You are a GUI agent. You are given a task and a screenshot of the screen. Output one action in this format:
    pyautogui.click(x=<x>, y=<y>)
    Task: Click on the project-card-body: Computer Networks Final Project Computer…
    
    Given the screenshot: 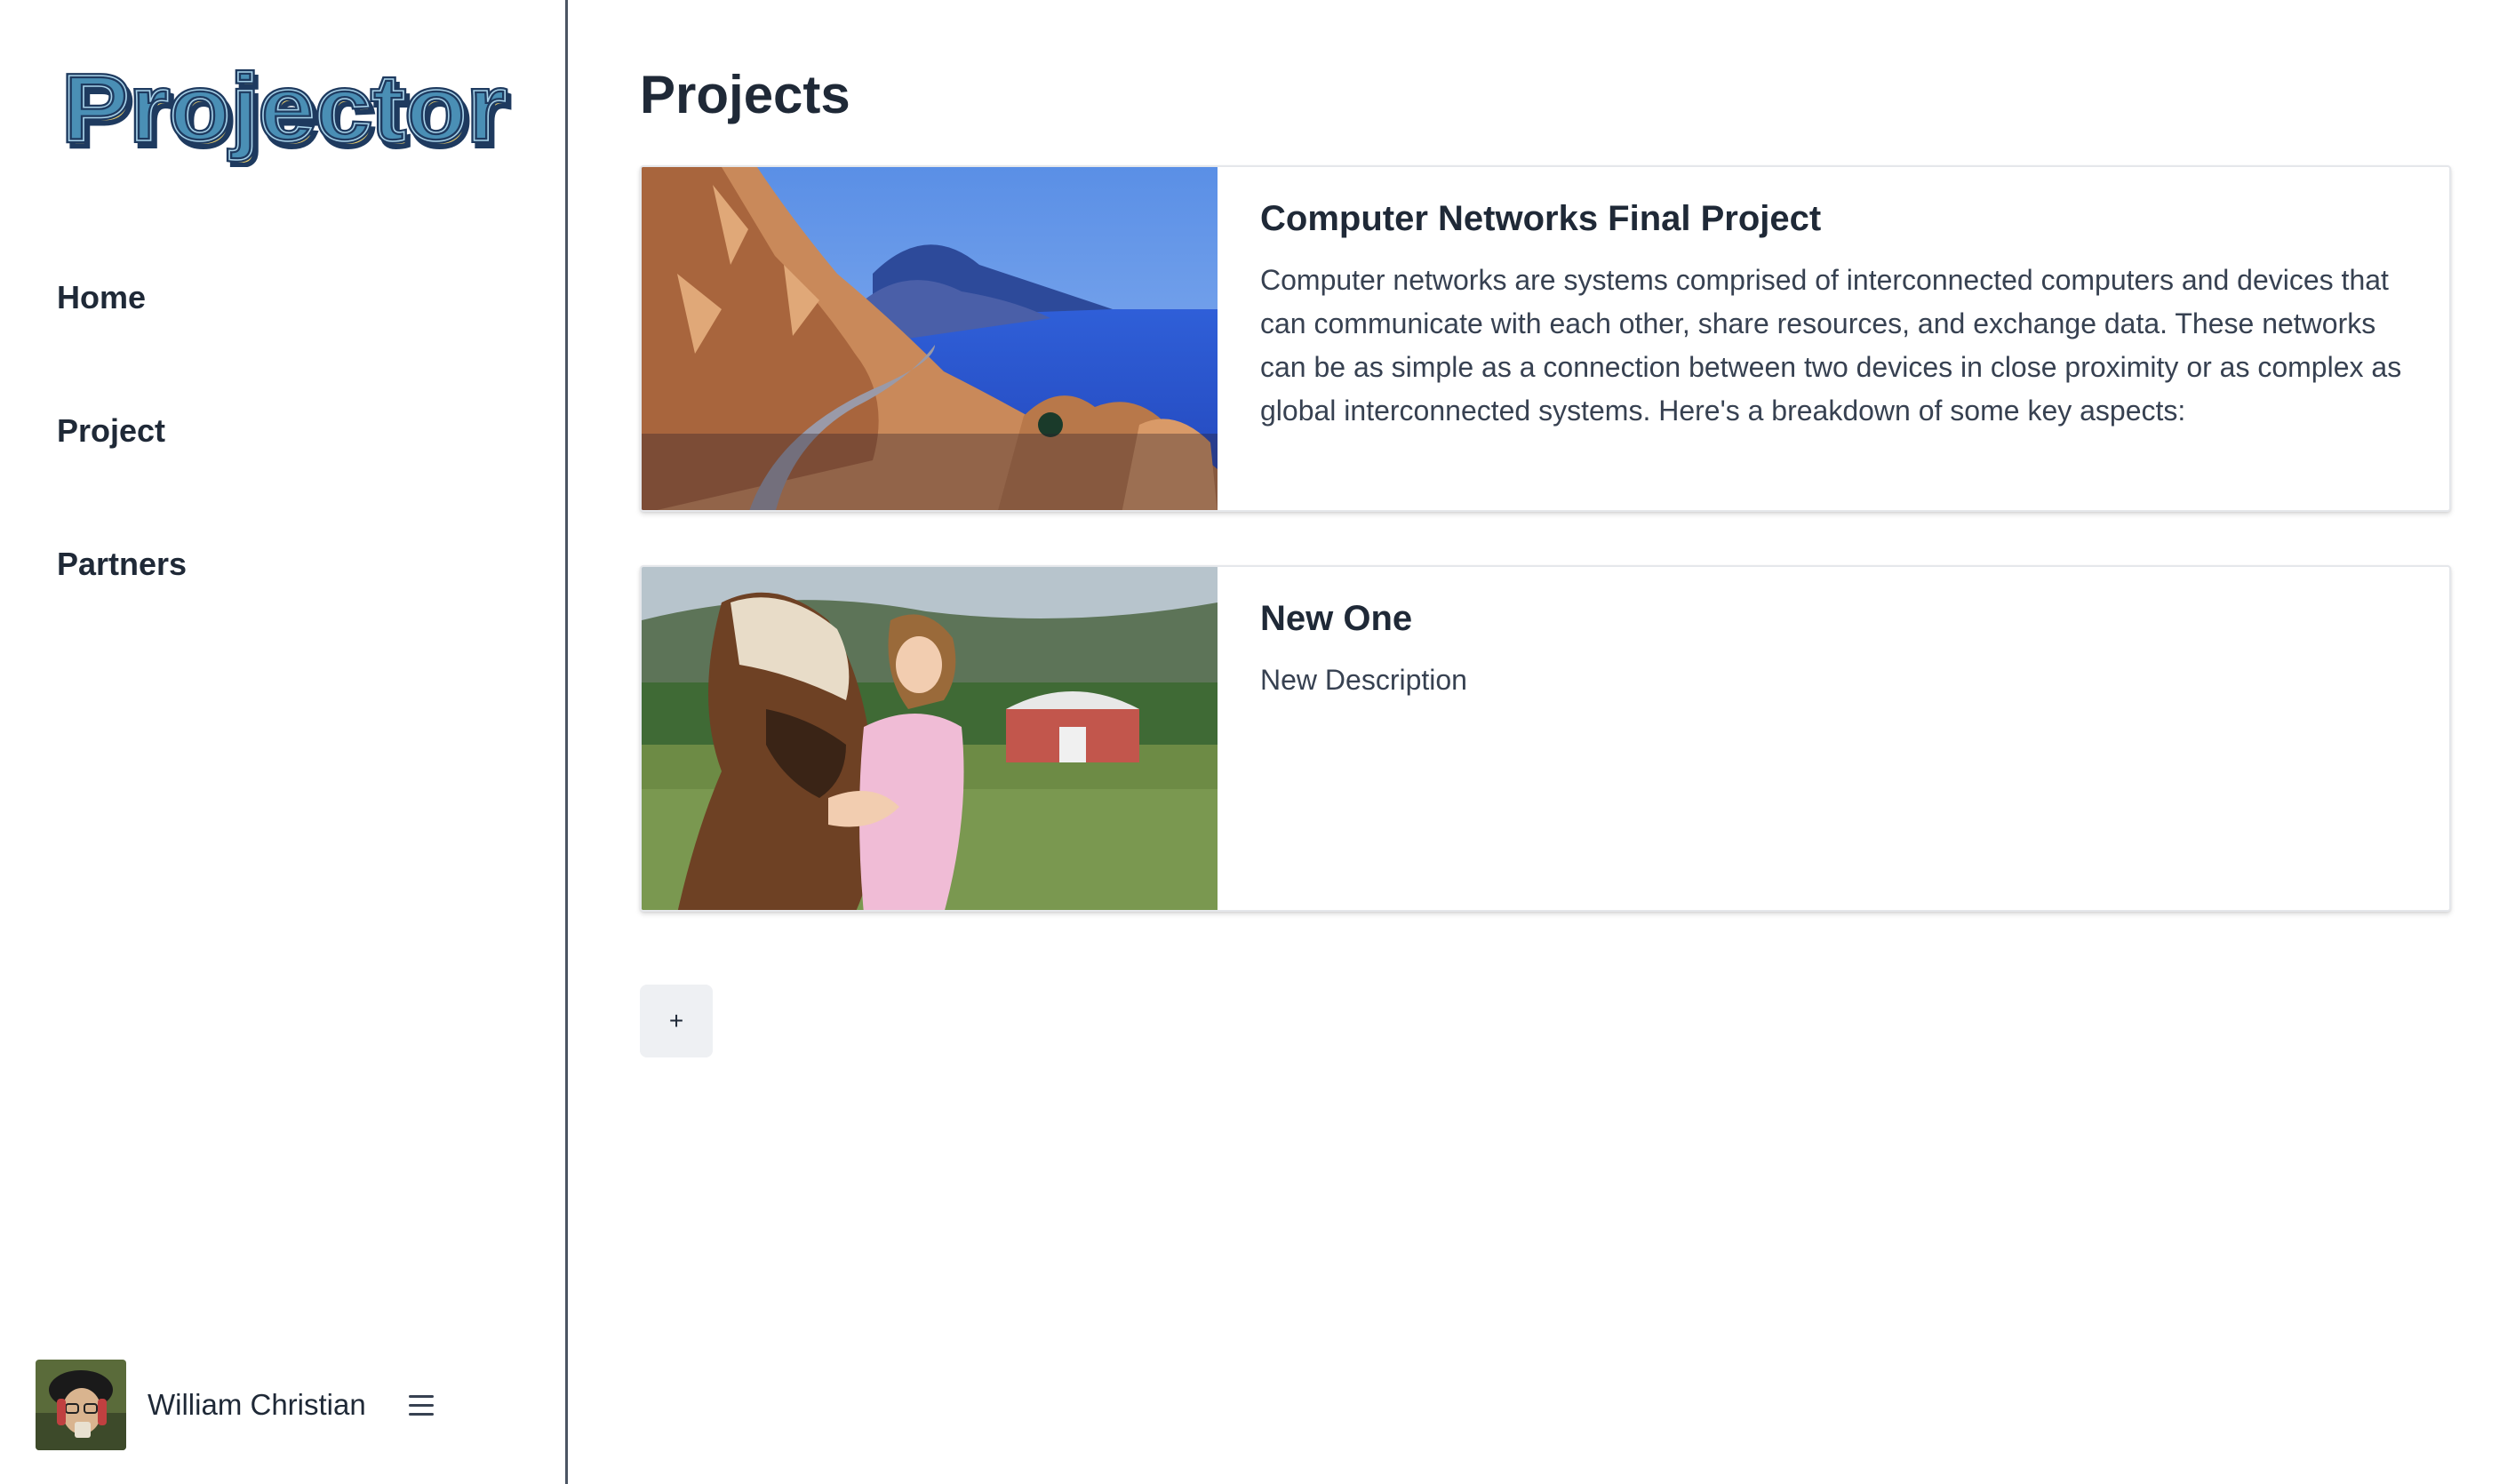 What is the action you would take?
    pyautogui.click(x=1833, y=338)
    